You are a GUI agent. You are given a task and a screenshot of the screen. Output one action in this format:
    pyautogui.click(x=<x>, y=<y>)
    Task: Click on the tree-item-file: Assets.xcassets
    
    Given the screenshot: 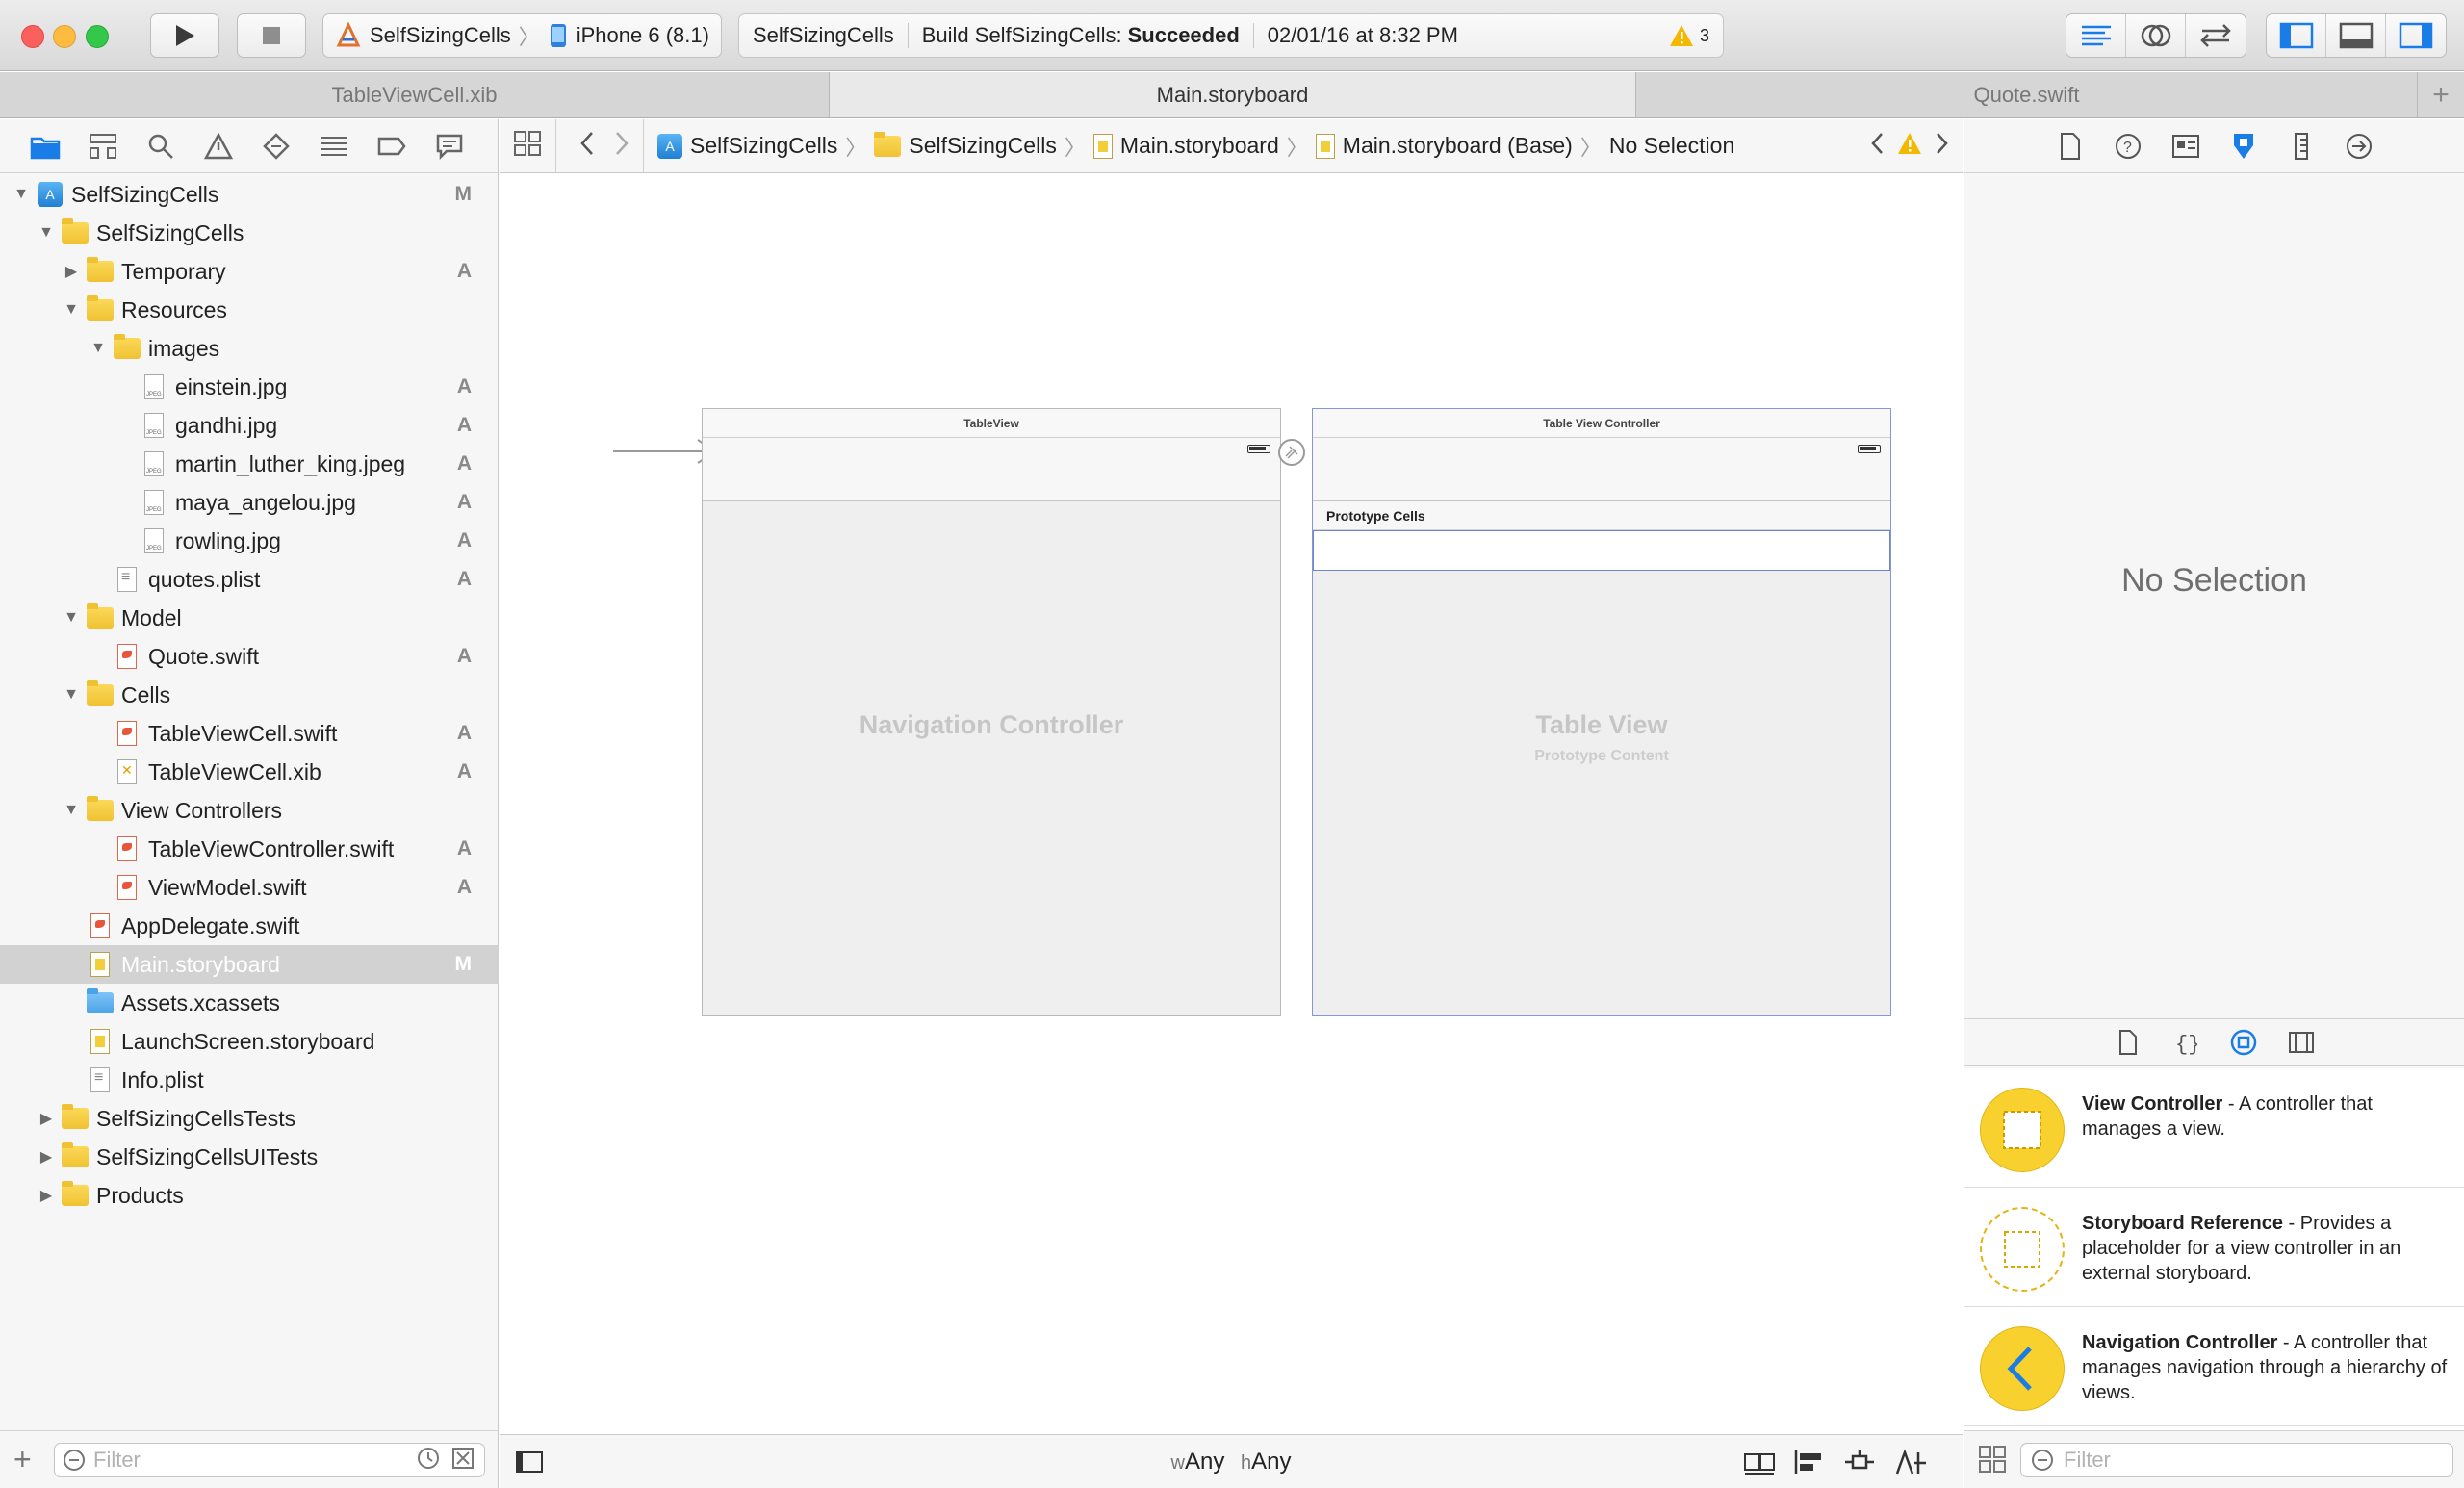 What is the action you would take?
    pyautogui.click(x=249, y=1003)
    